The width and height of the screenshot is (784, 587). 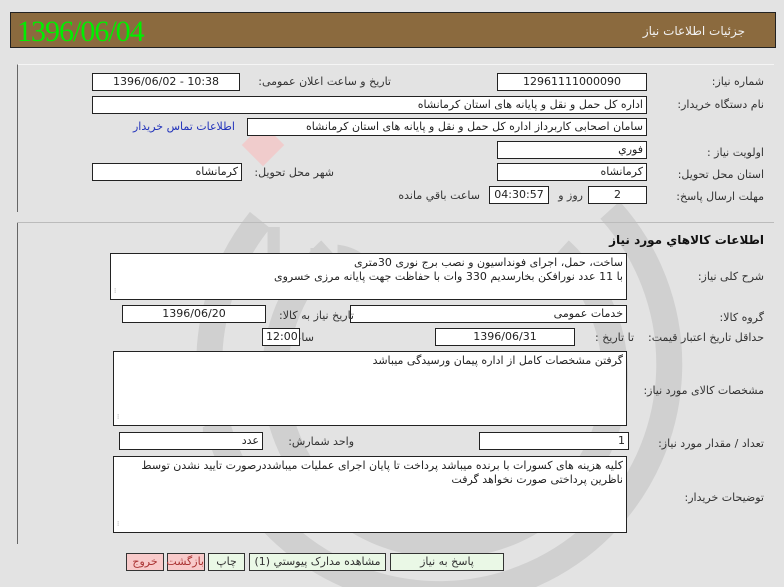 I want to click on announce-label: تاريخ و ساعت اعلان عمومی:, so click(x=324, y=81).